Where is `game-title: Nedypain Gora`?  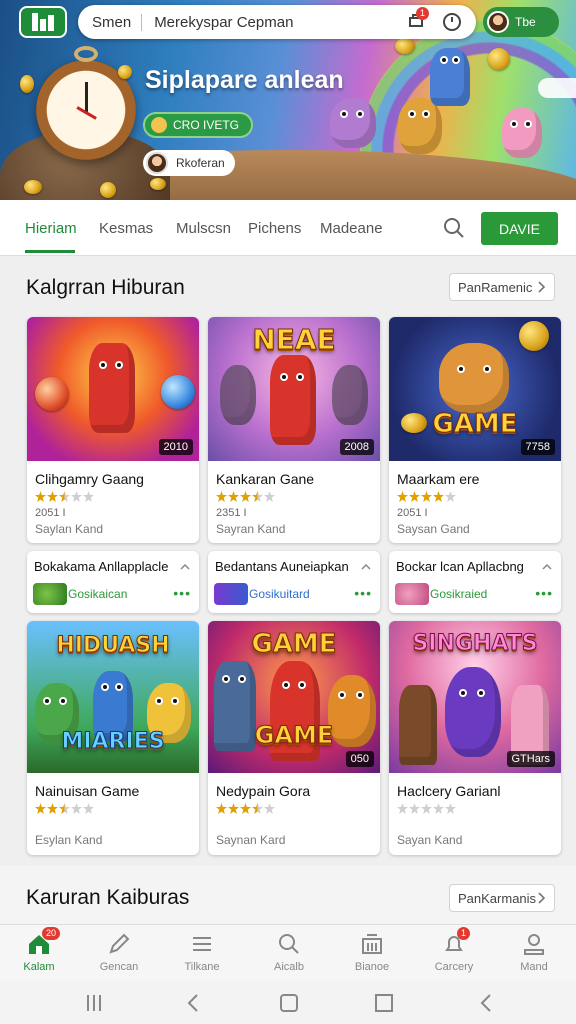 game-title: Nedypain Gora is located at coordinates (263, 791).